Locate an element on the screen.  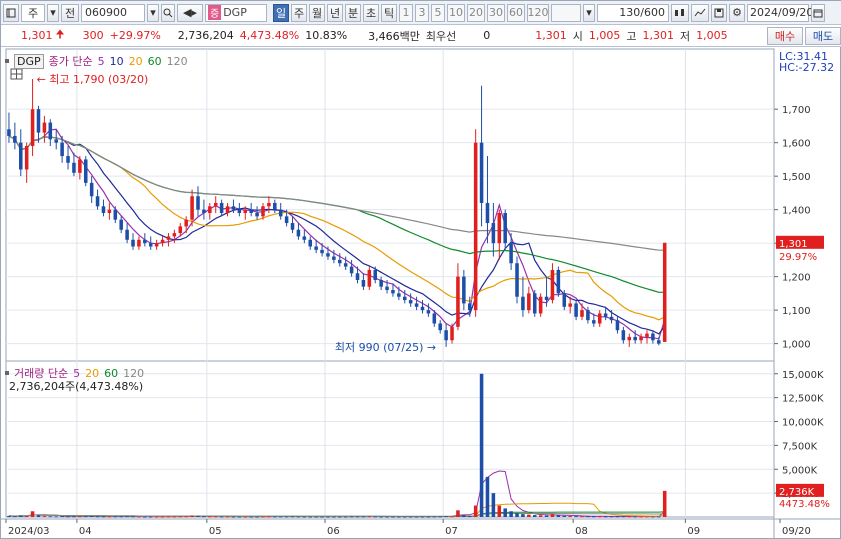
candle-type-icon is located at coordinates (680, 12).